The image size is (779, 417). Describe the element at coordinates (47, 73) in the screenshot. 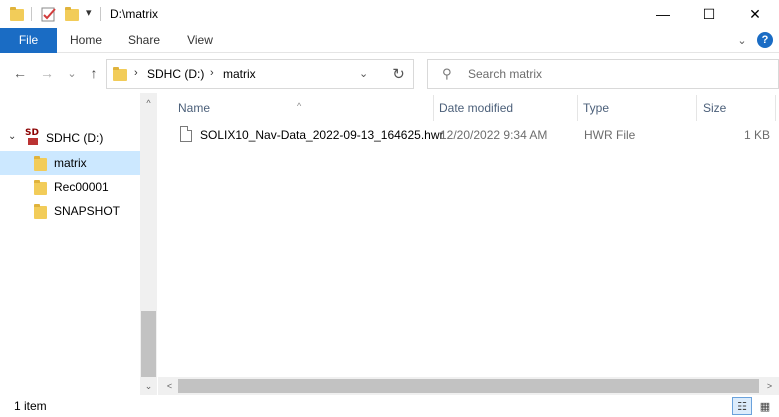

I see `forward-button: →` at that location.